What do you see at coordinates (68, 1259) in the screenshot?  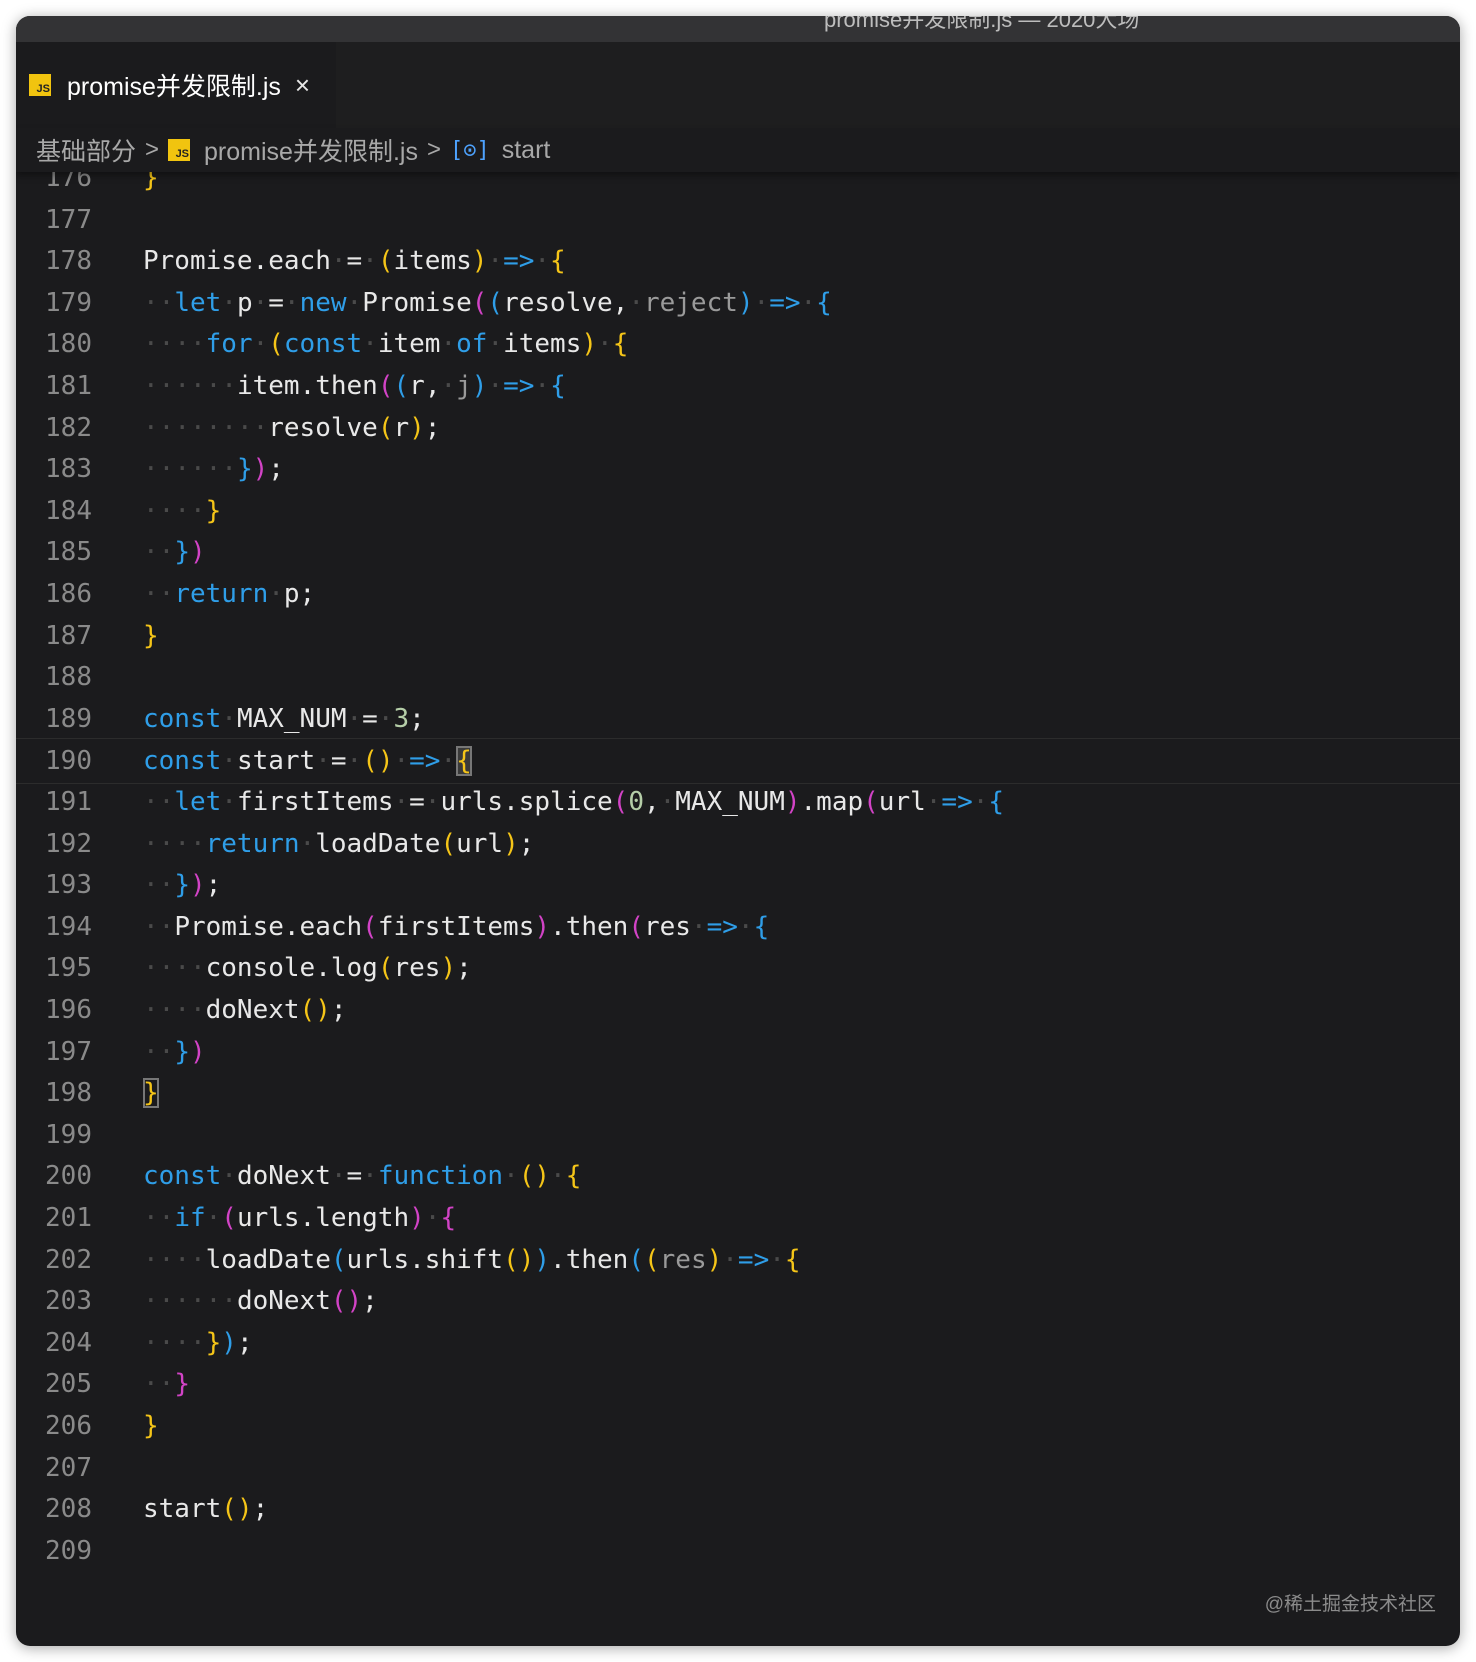 I see `line-number: 202` at bounding box center [68, 1259].